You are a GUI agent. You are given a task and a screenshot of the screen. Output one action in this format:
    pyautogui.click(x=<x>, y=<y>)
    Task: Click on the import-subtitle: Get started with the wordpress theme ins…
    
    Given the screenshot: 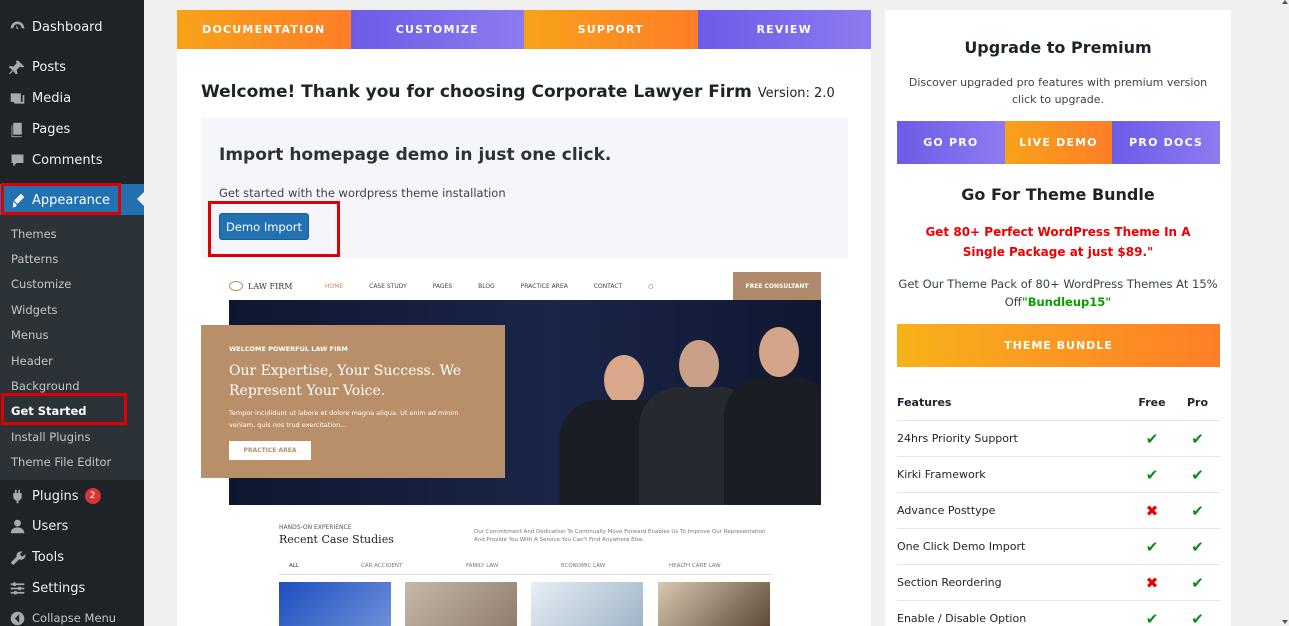 What is the action you would take?
    pyautogui.click(x=362, y=193)
    